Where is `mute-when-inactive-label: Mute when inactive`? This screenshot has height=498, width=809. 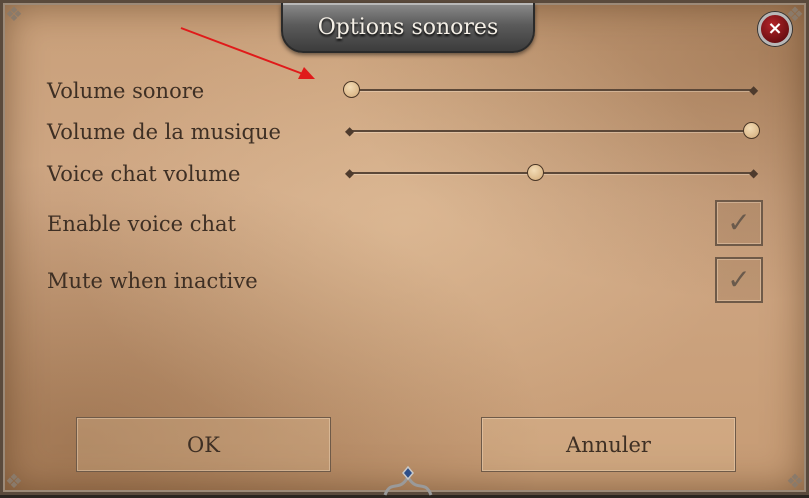
mute-when-inactive-label: Mute when inactive is located at coordinates (152, 281).